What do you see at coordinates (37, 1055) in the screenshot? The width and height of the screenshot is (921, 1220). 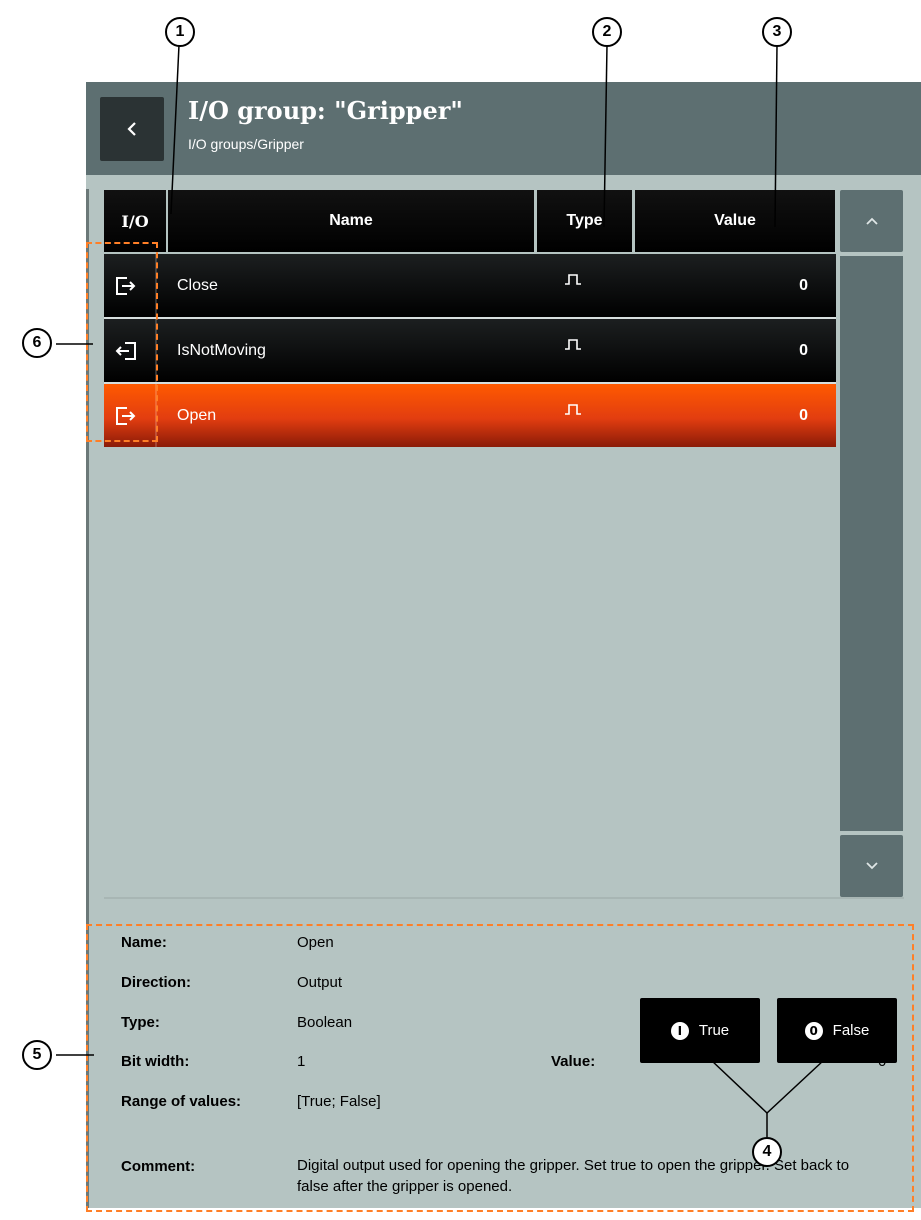 I see `callout-marker-5: 5` at bounding box center [37, 1055].